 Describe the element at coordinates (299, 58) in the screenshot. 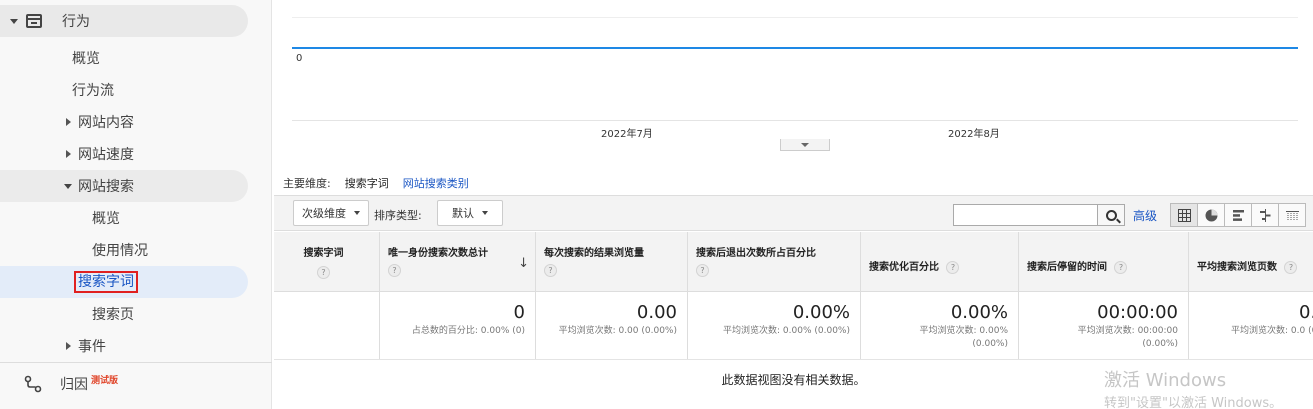

I see `chart-y-tick: 0` at that location.